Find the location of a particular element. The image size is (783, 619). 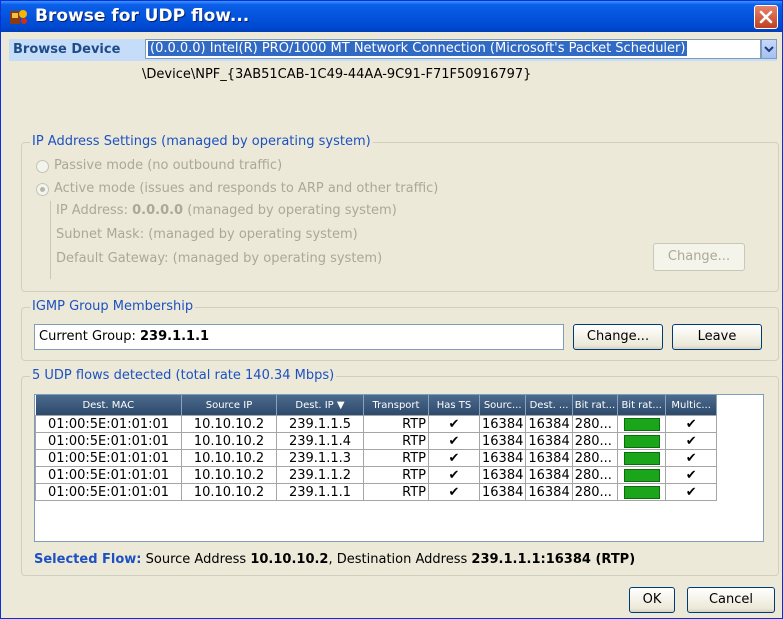

close-icon is located at coordinates (766, 17).